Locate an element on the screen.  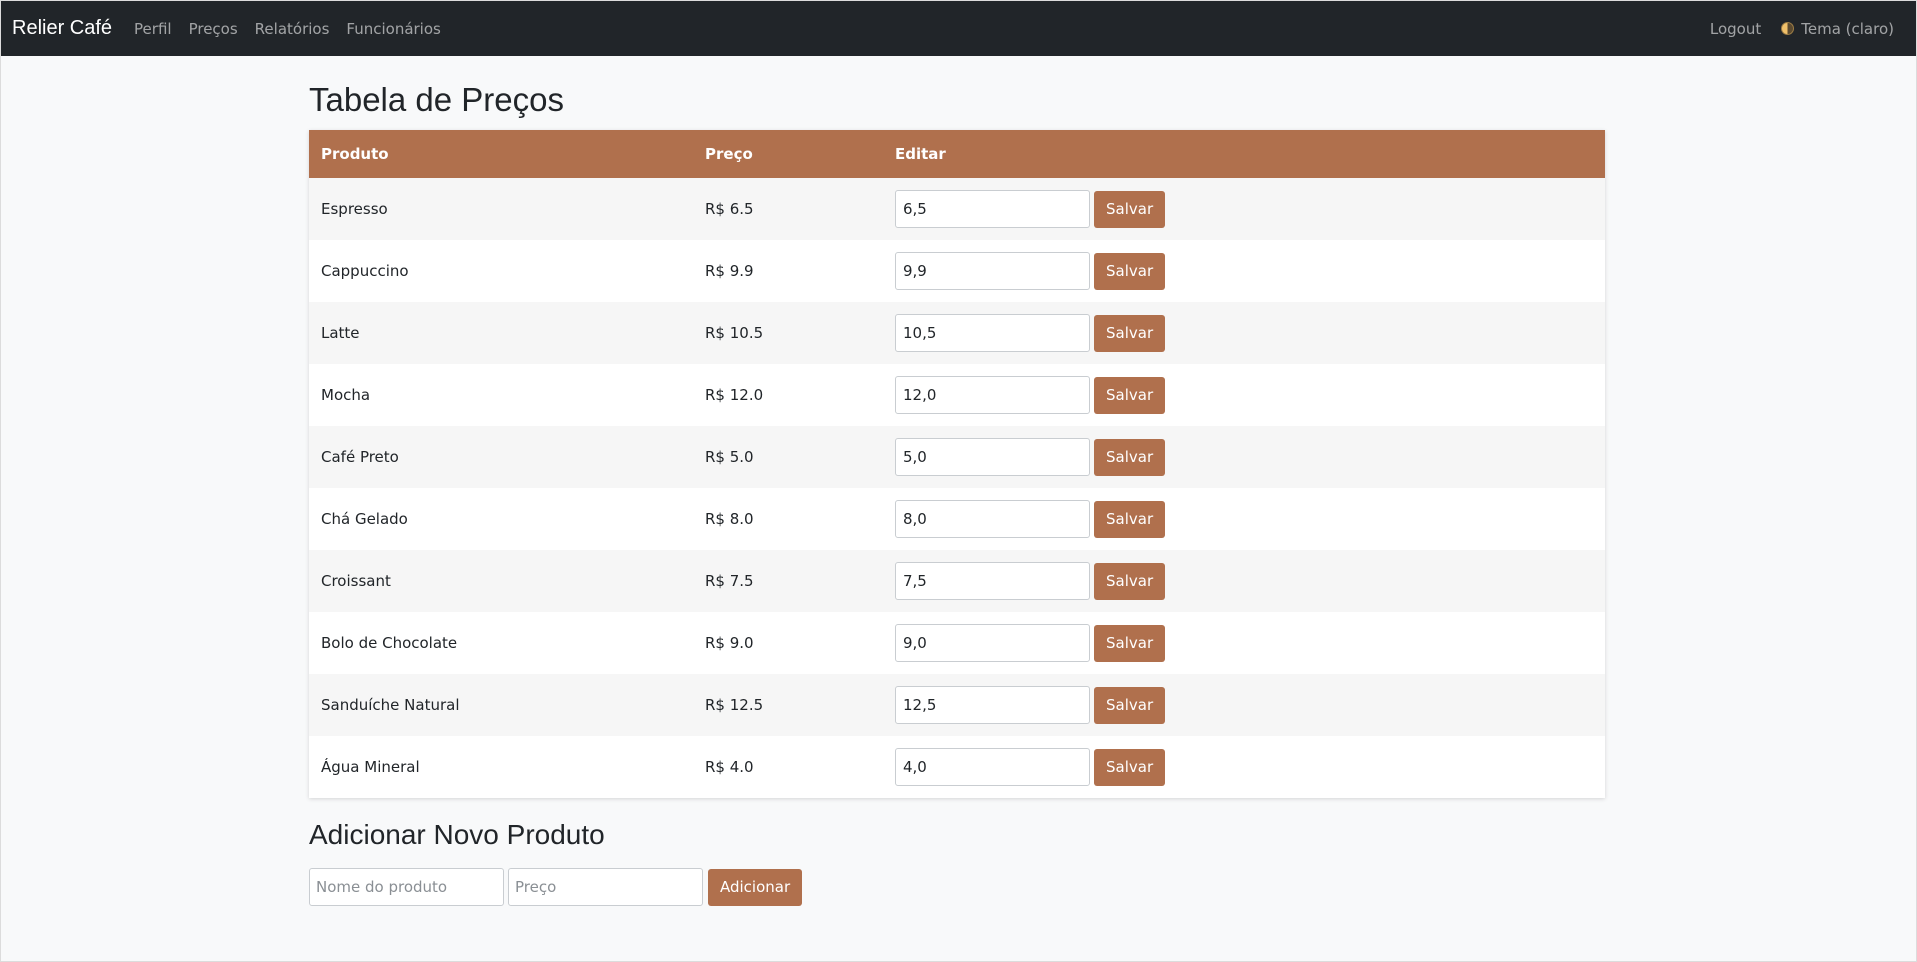
table-row: Bolo de Chocolate R$ 9.0 Salvar is located at coordinates (957, 643).